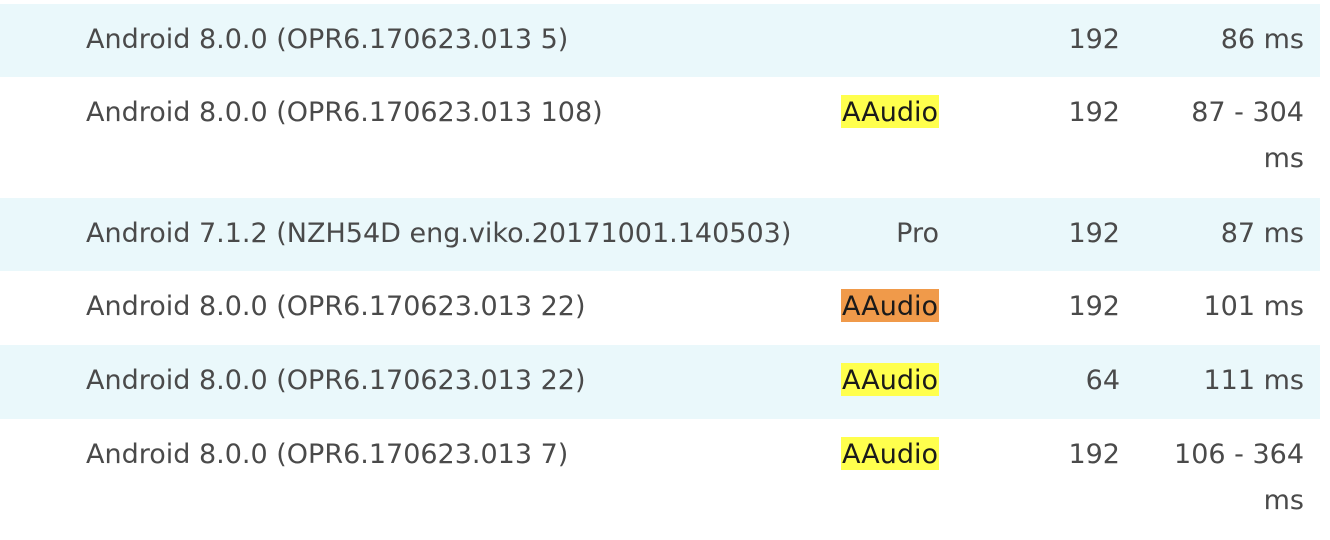  Describe the element at coordinates (327, 454) in the screenshot. I see `device-version: Android 8.0.0 (OPR6.170623.013 7)` at that location.